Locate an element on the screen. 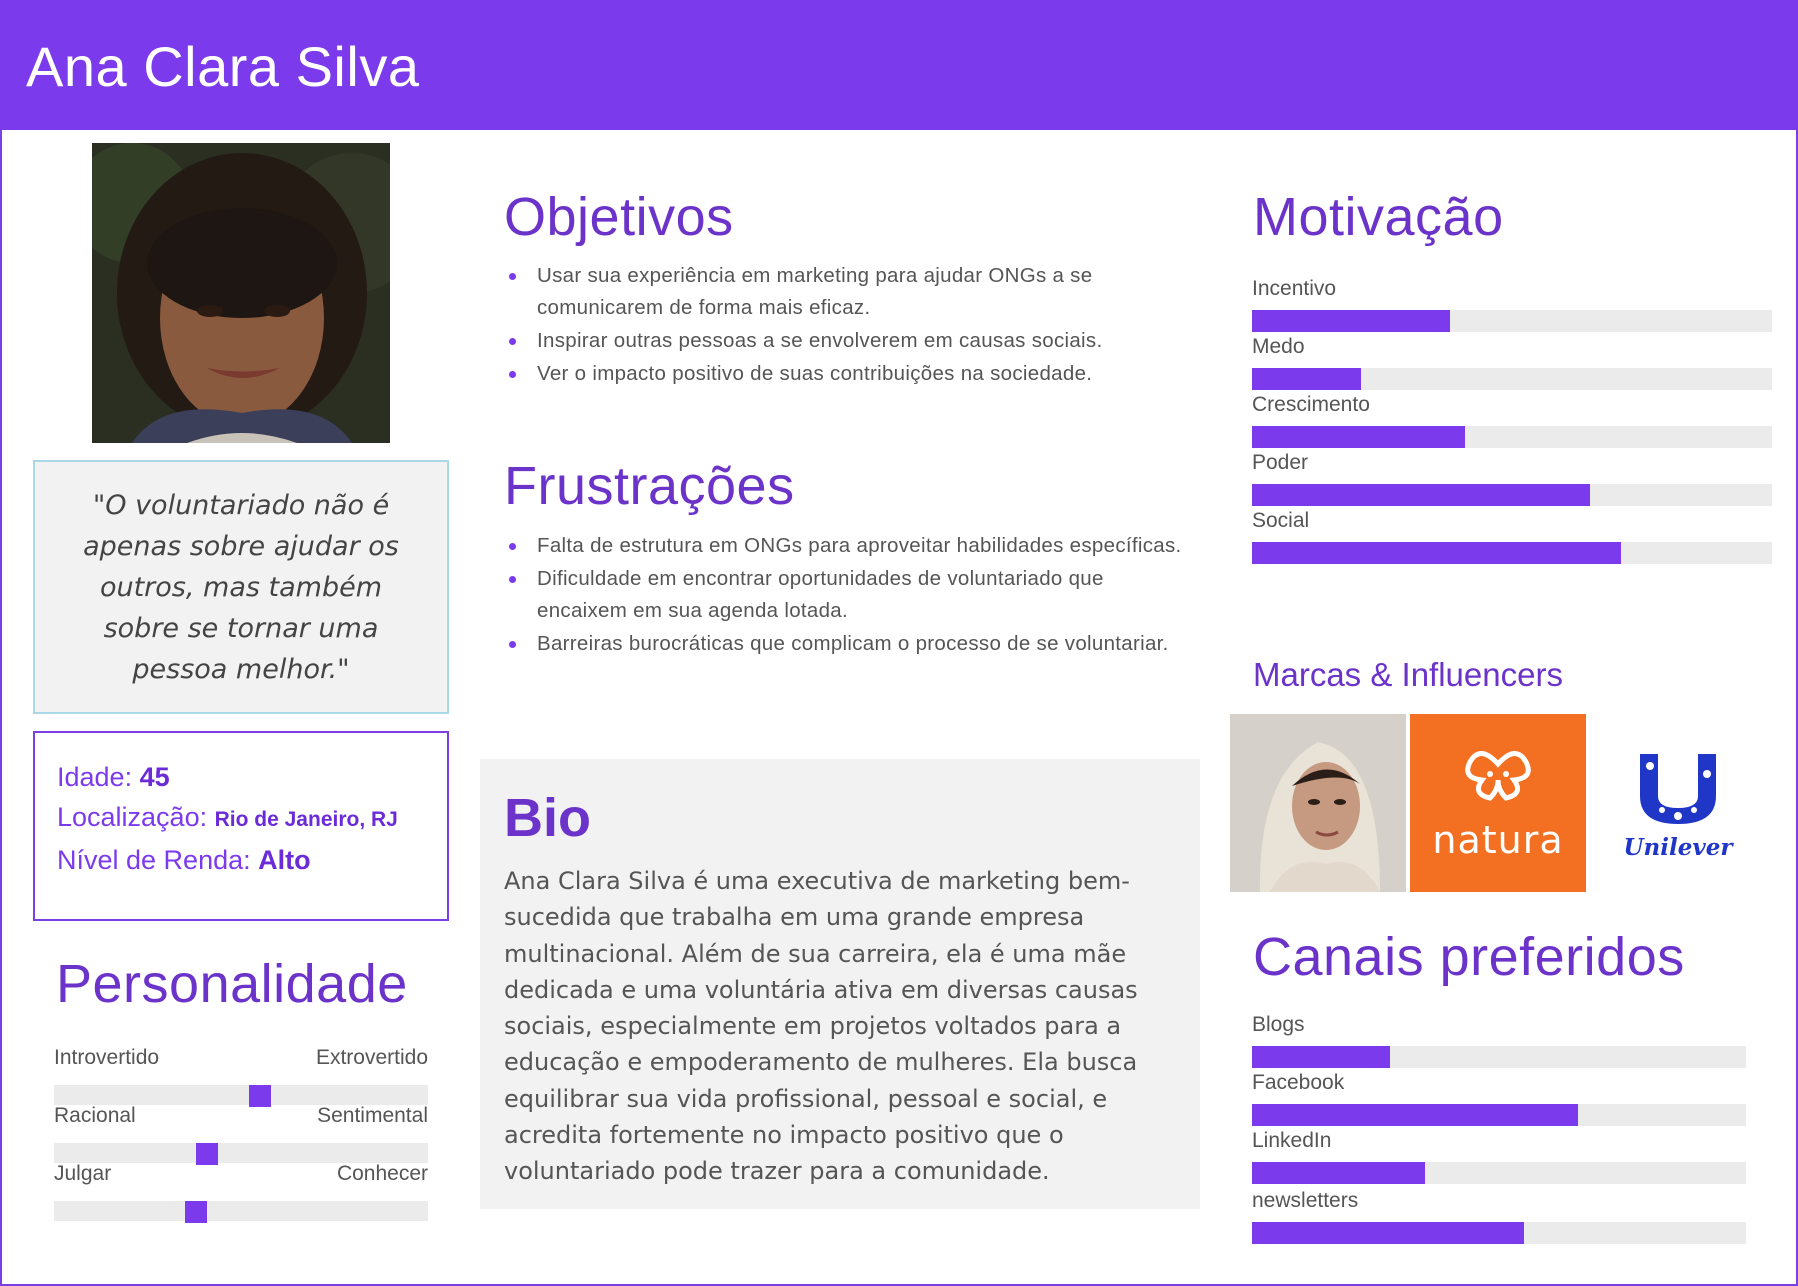 This screenshot has width=1798, height=1286. location-label: Localização: is located at coordinates (132, 817).